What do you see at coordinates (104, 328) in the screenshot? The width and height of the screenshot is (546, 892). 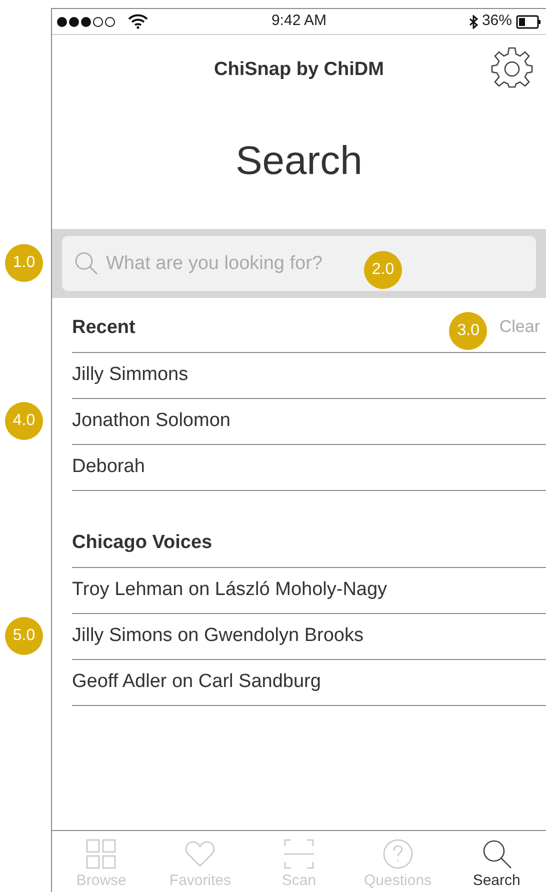 I see `section-heading: Recent` at bounding box center [104, 328].